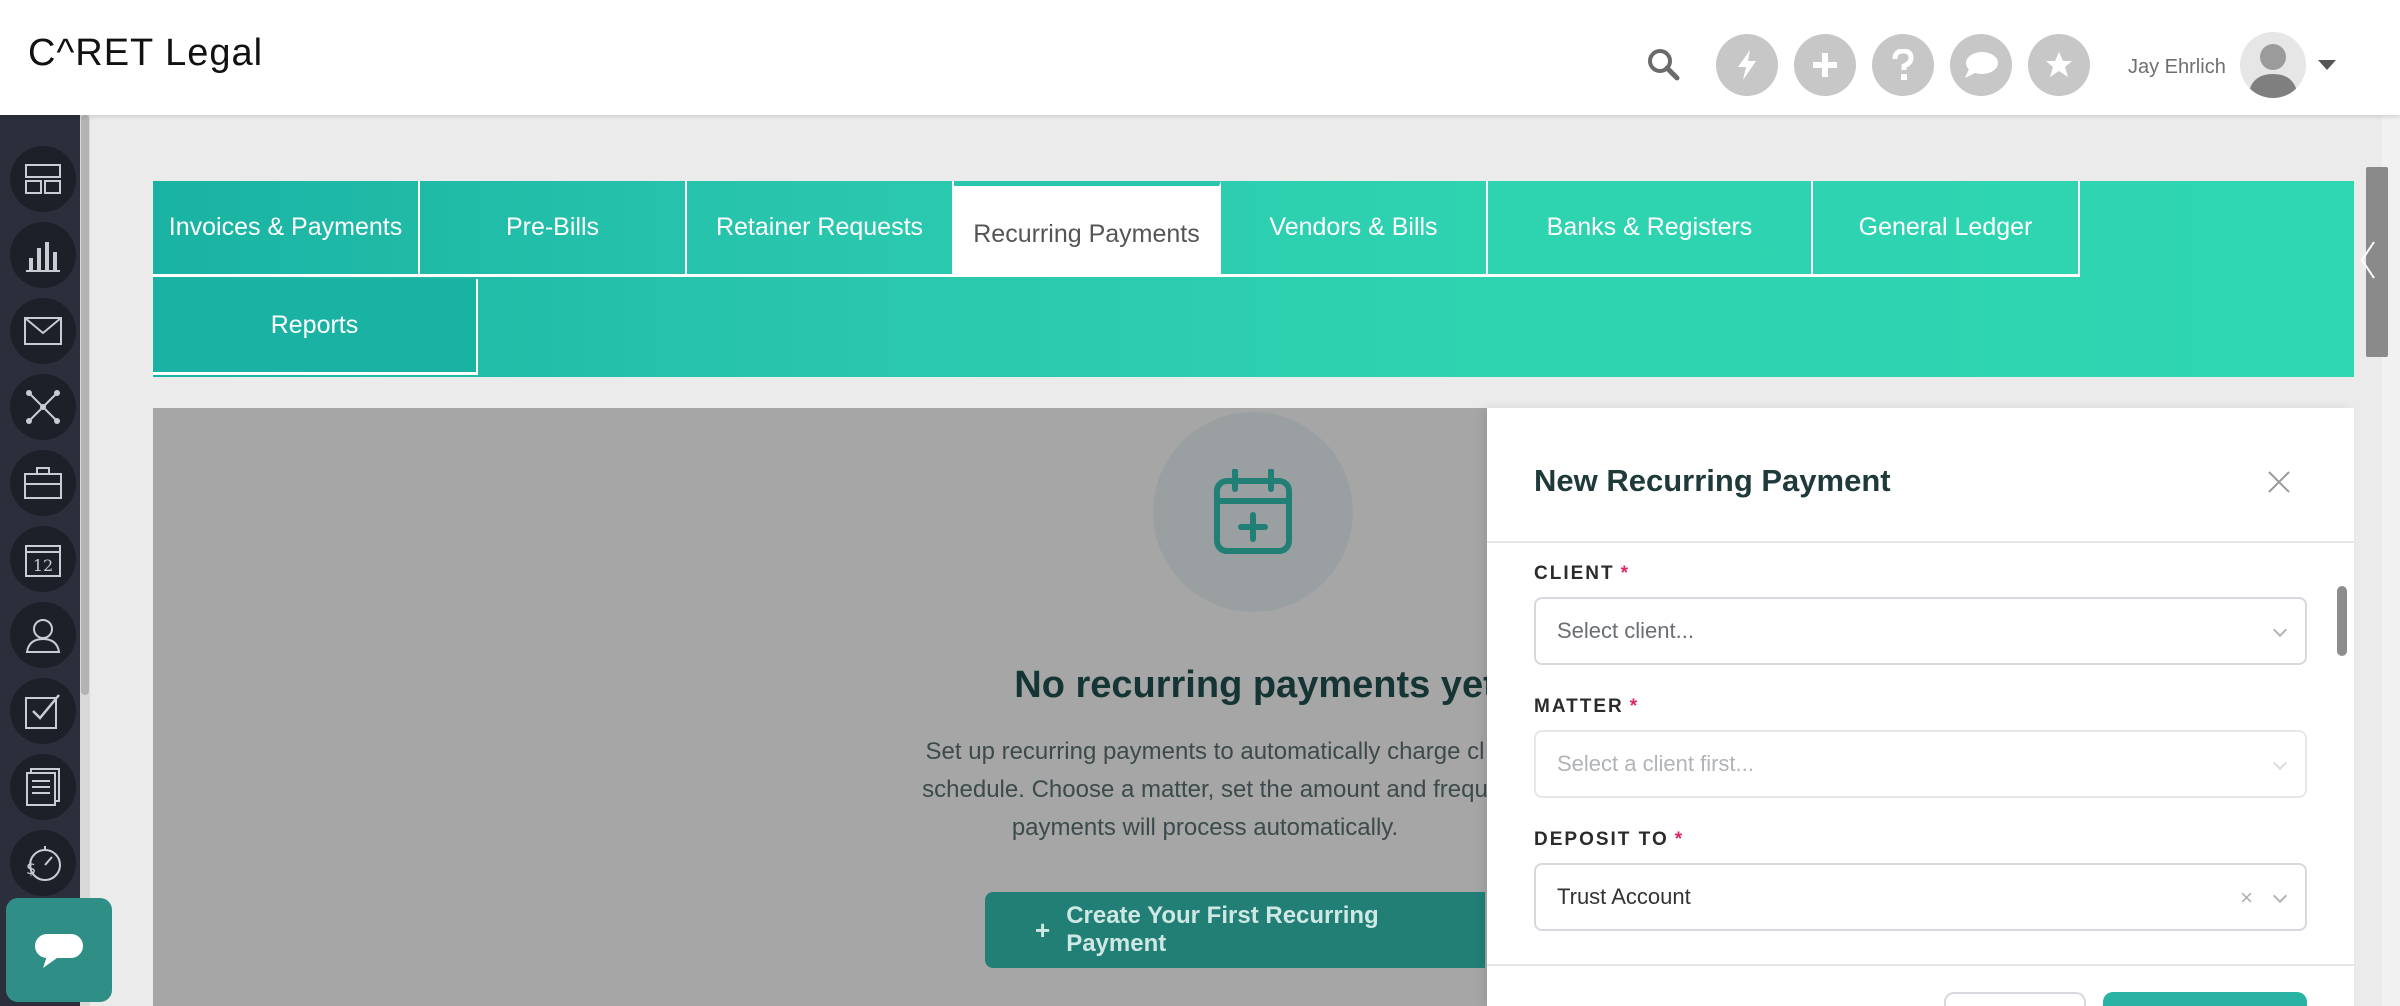  I want to click on tab-label: Reports, so click(314, 325).